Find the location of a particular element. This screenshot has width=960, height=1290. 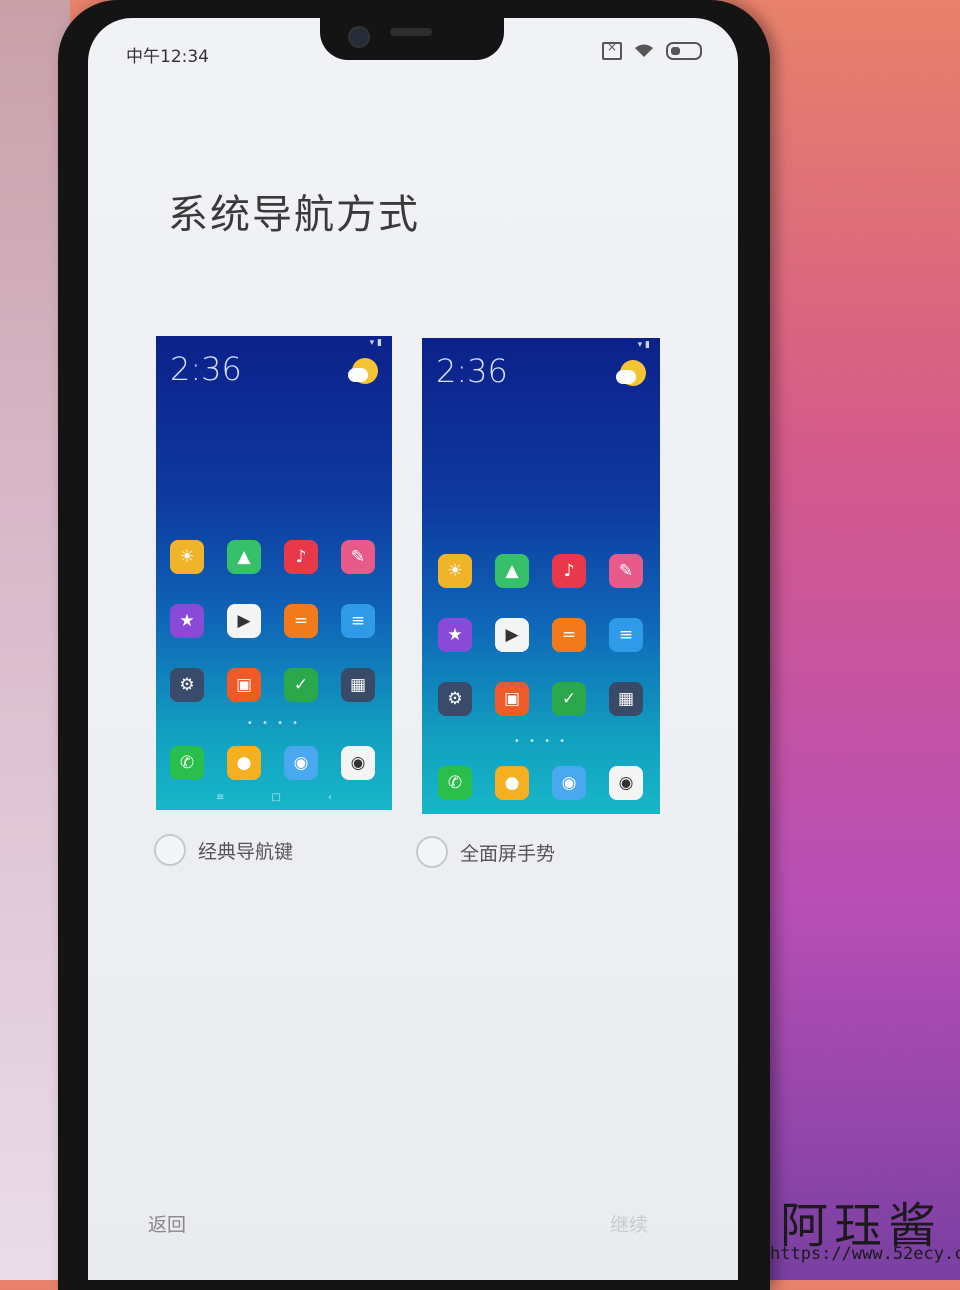

page-title: 系统导航方式 is located at coordinates (294, 215).